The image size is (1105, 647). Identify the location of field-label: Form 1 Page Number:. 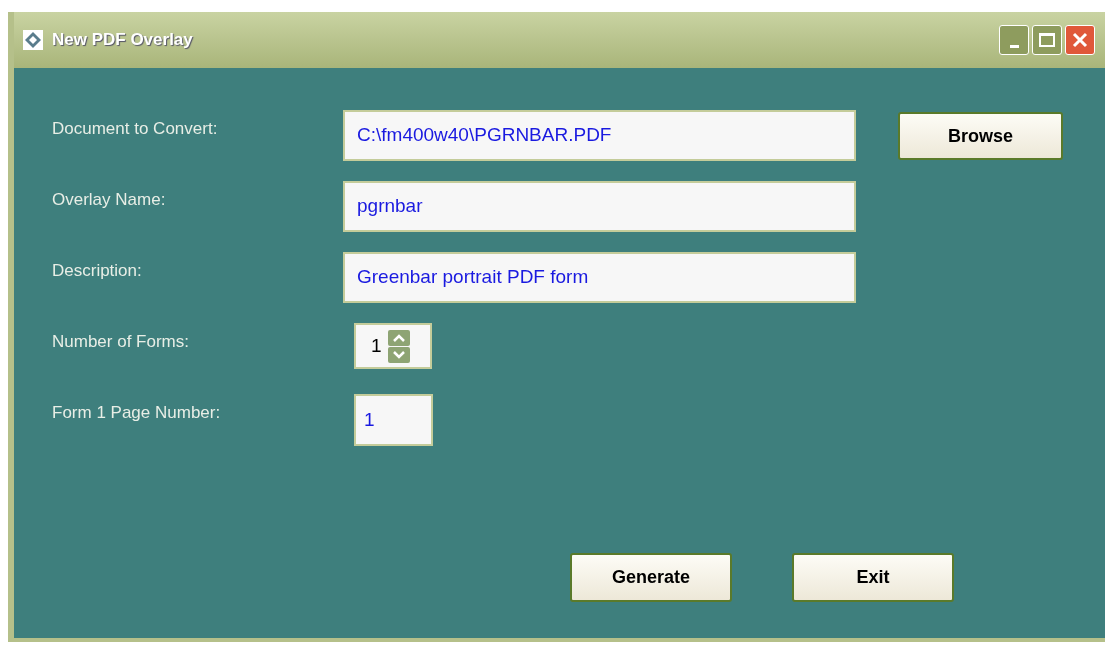
(136, 413).